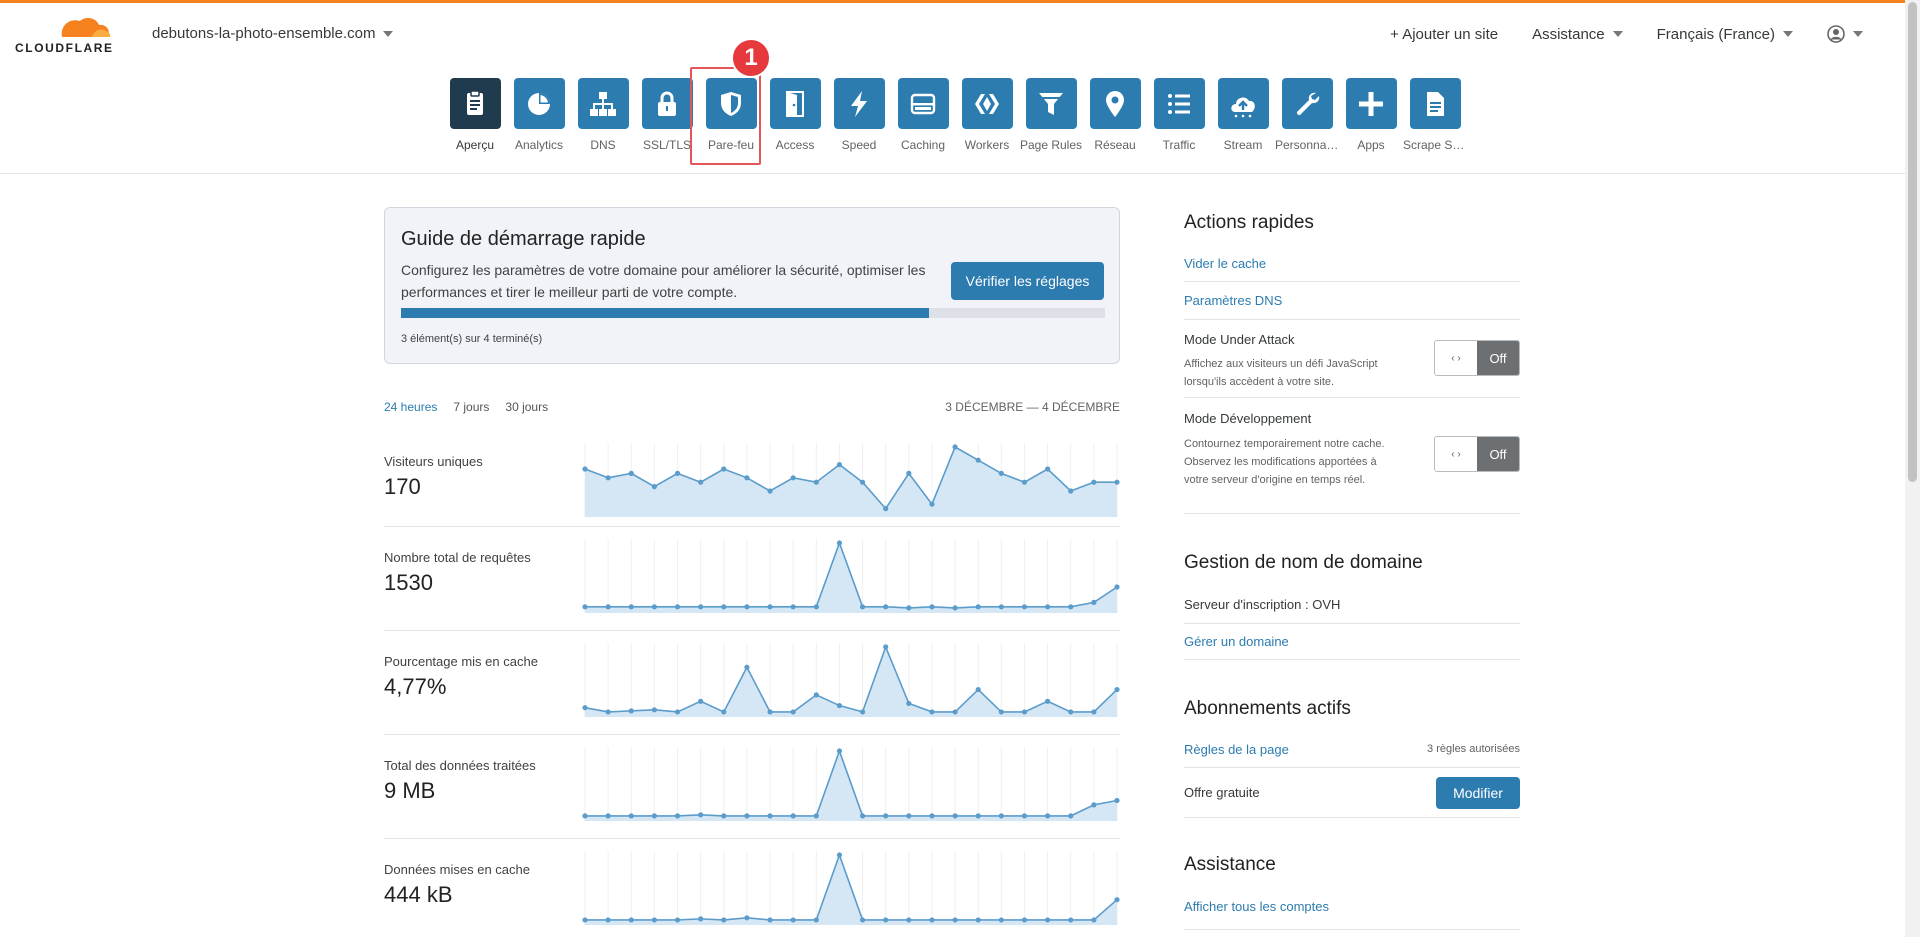 Image resolution: width=1920 pixels, height=937 pixels. I want to click on nav-item-pie-chart: Analytics, so click(539, 115).